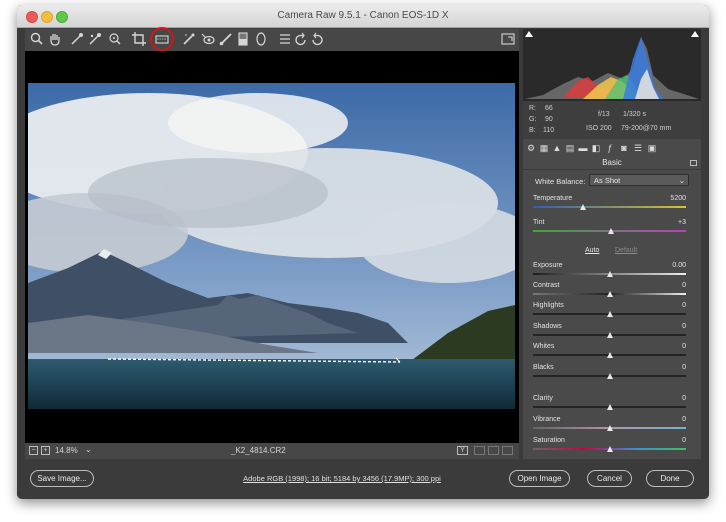 The image size is (726, 522). I want to click on tool-bar, so click(272, 39).